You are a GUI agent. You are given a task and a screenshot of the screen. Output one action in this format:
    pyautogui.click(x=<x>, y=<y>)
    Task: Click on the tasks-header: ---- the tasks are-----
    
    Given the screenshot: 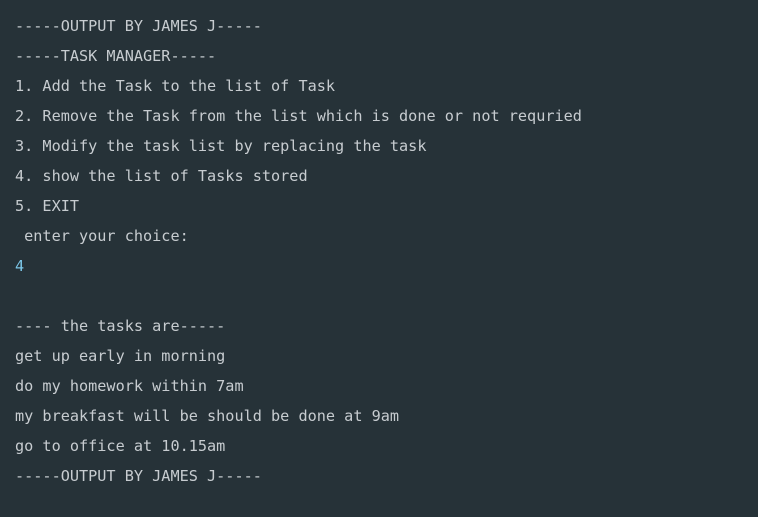 What is the action you would take?
    pyautogui.click(x=120, y=326)
    